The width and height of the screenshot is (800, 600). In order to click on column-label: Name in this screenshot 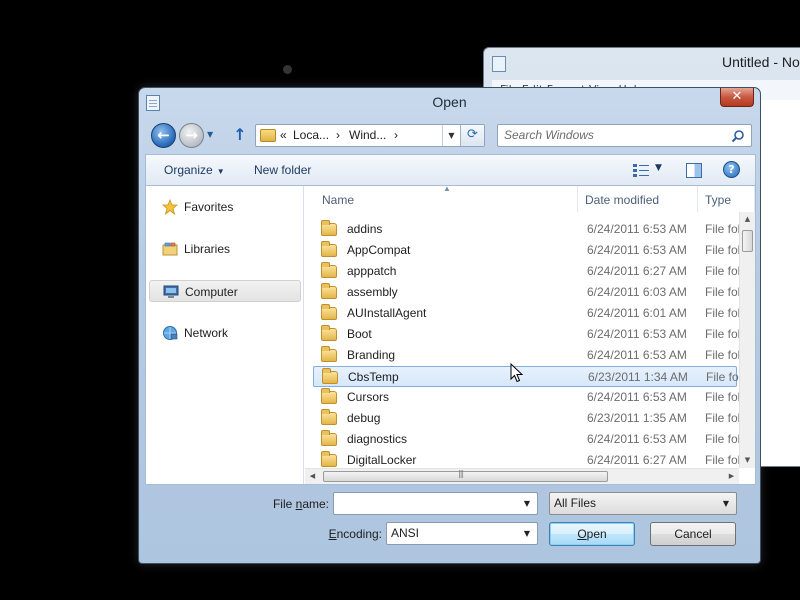, I will do `click(338, 200)`.